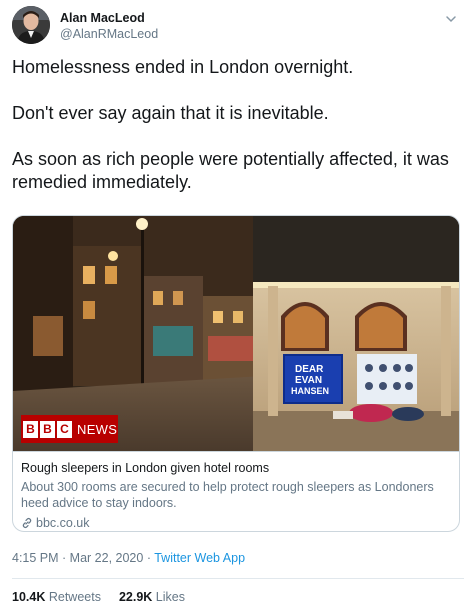  I want to click on tweet-time: 4:15 PM, so click(35, 558).